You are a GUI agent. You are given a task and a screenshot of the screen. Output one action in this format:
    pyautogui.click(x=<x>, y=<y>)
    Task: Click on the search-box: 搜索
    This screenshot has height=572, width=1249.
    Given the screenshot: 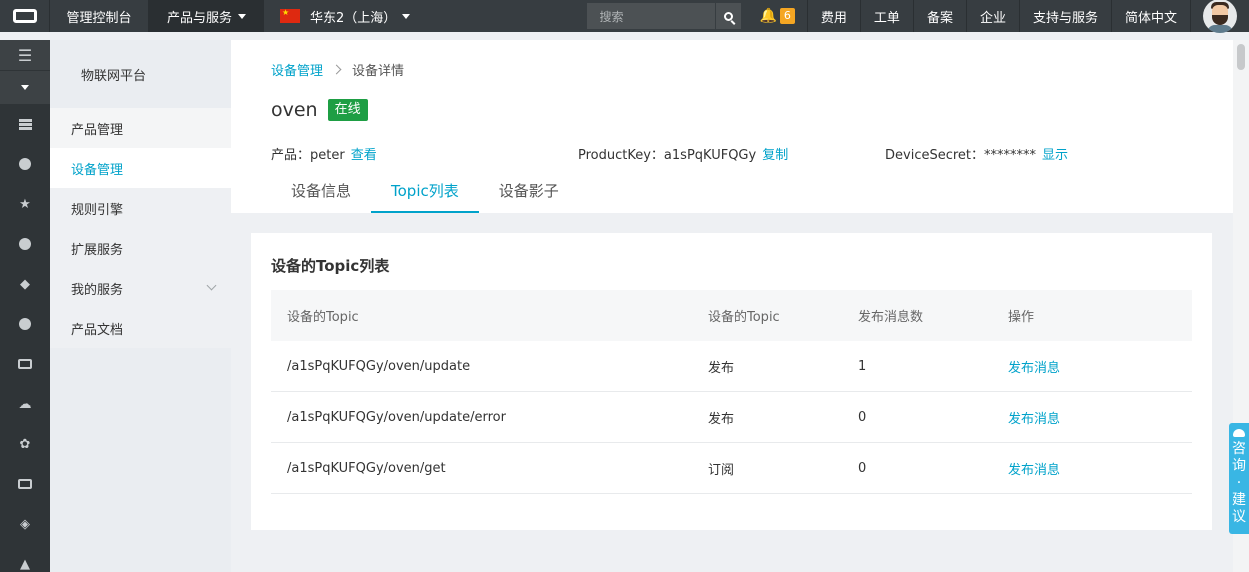 What is the action you would take?
    pyautogui.click(x=664, y=16)
    